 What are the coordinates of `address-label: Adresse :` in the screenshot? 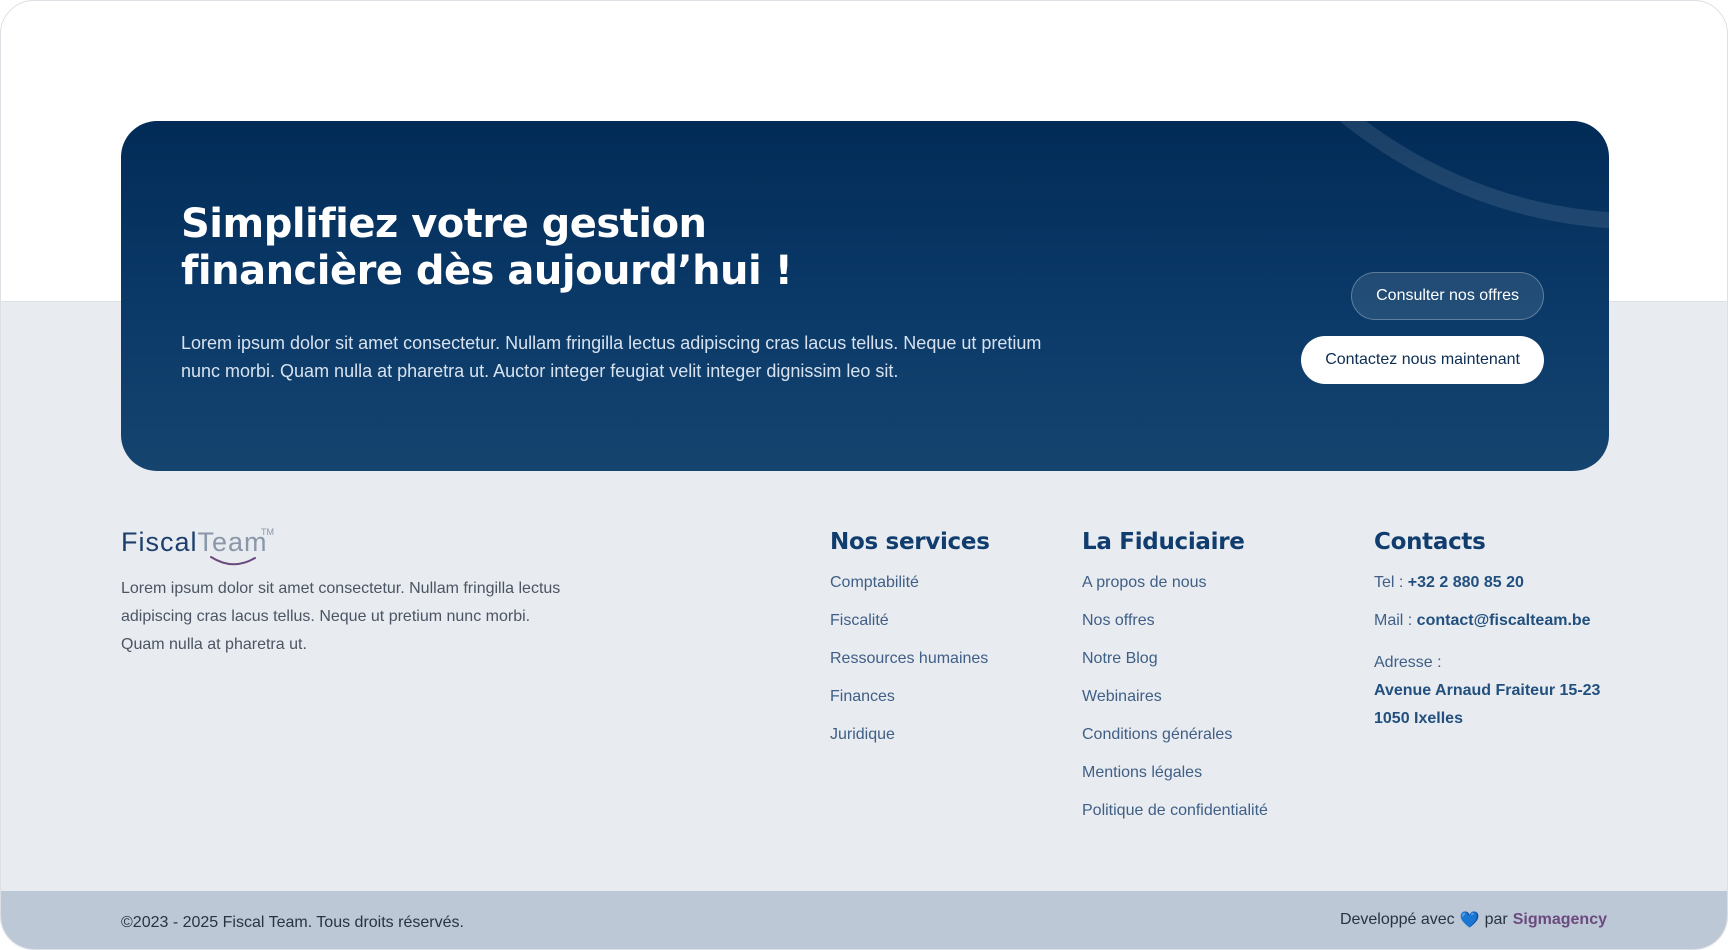 It's located at (1408, 662).